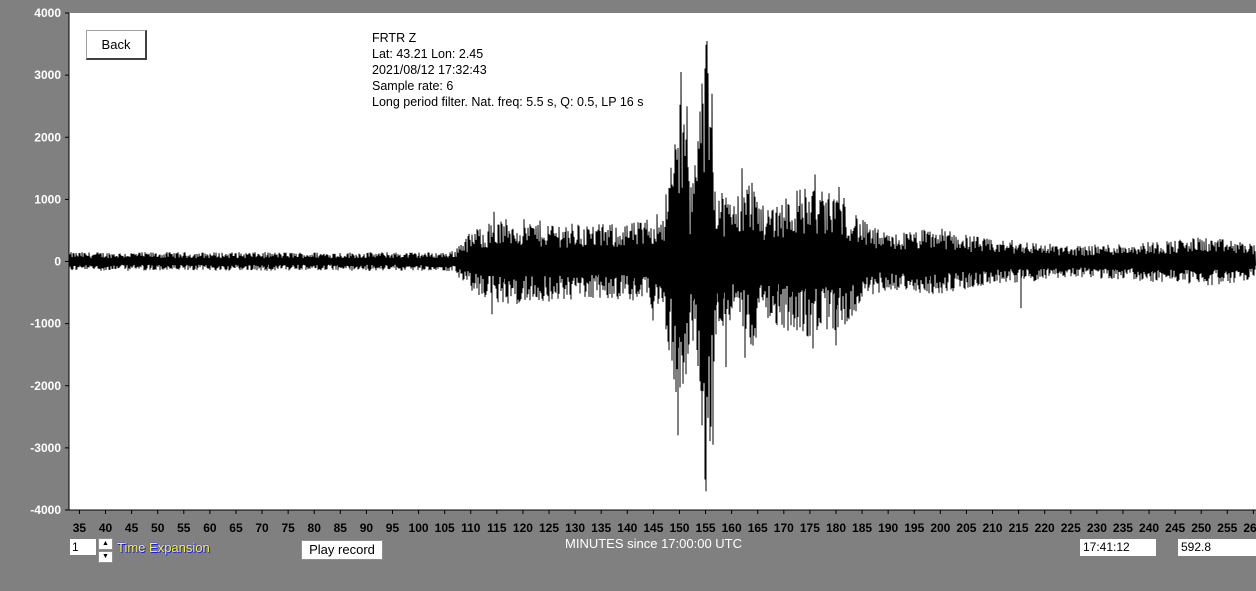 The width and height of the screenshot is (1256, 591). What do you see at coordinates (45, 510) in the screenshot?
I see `y-tick-label: -4000` at bounding box center [45, 510].